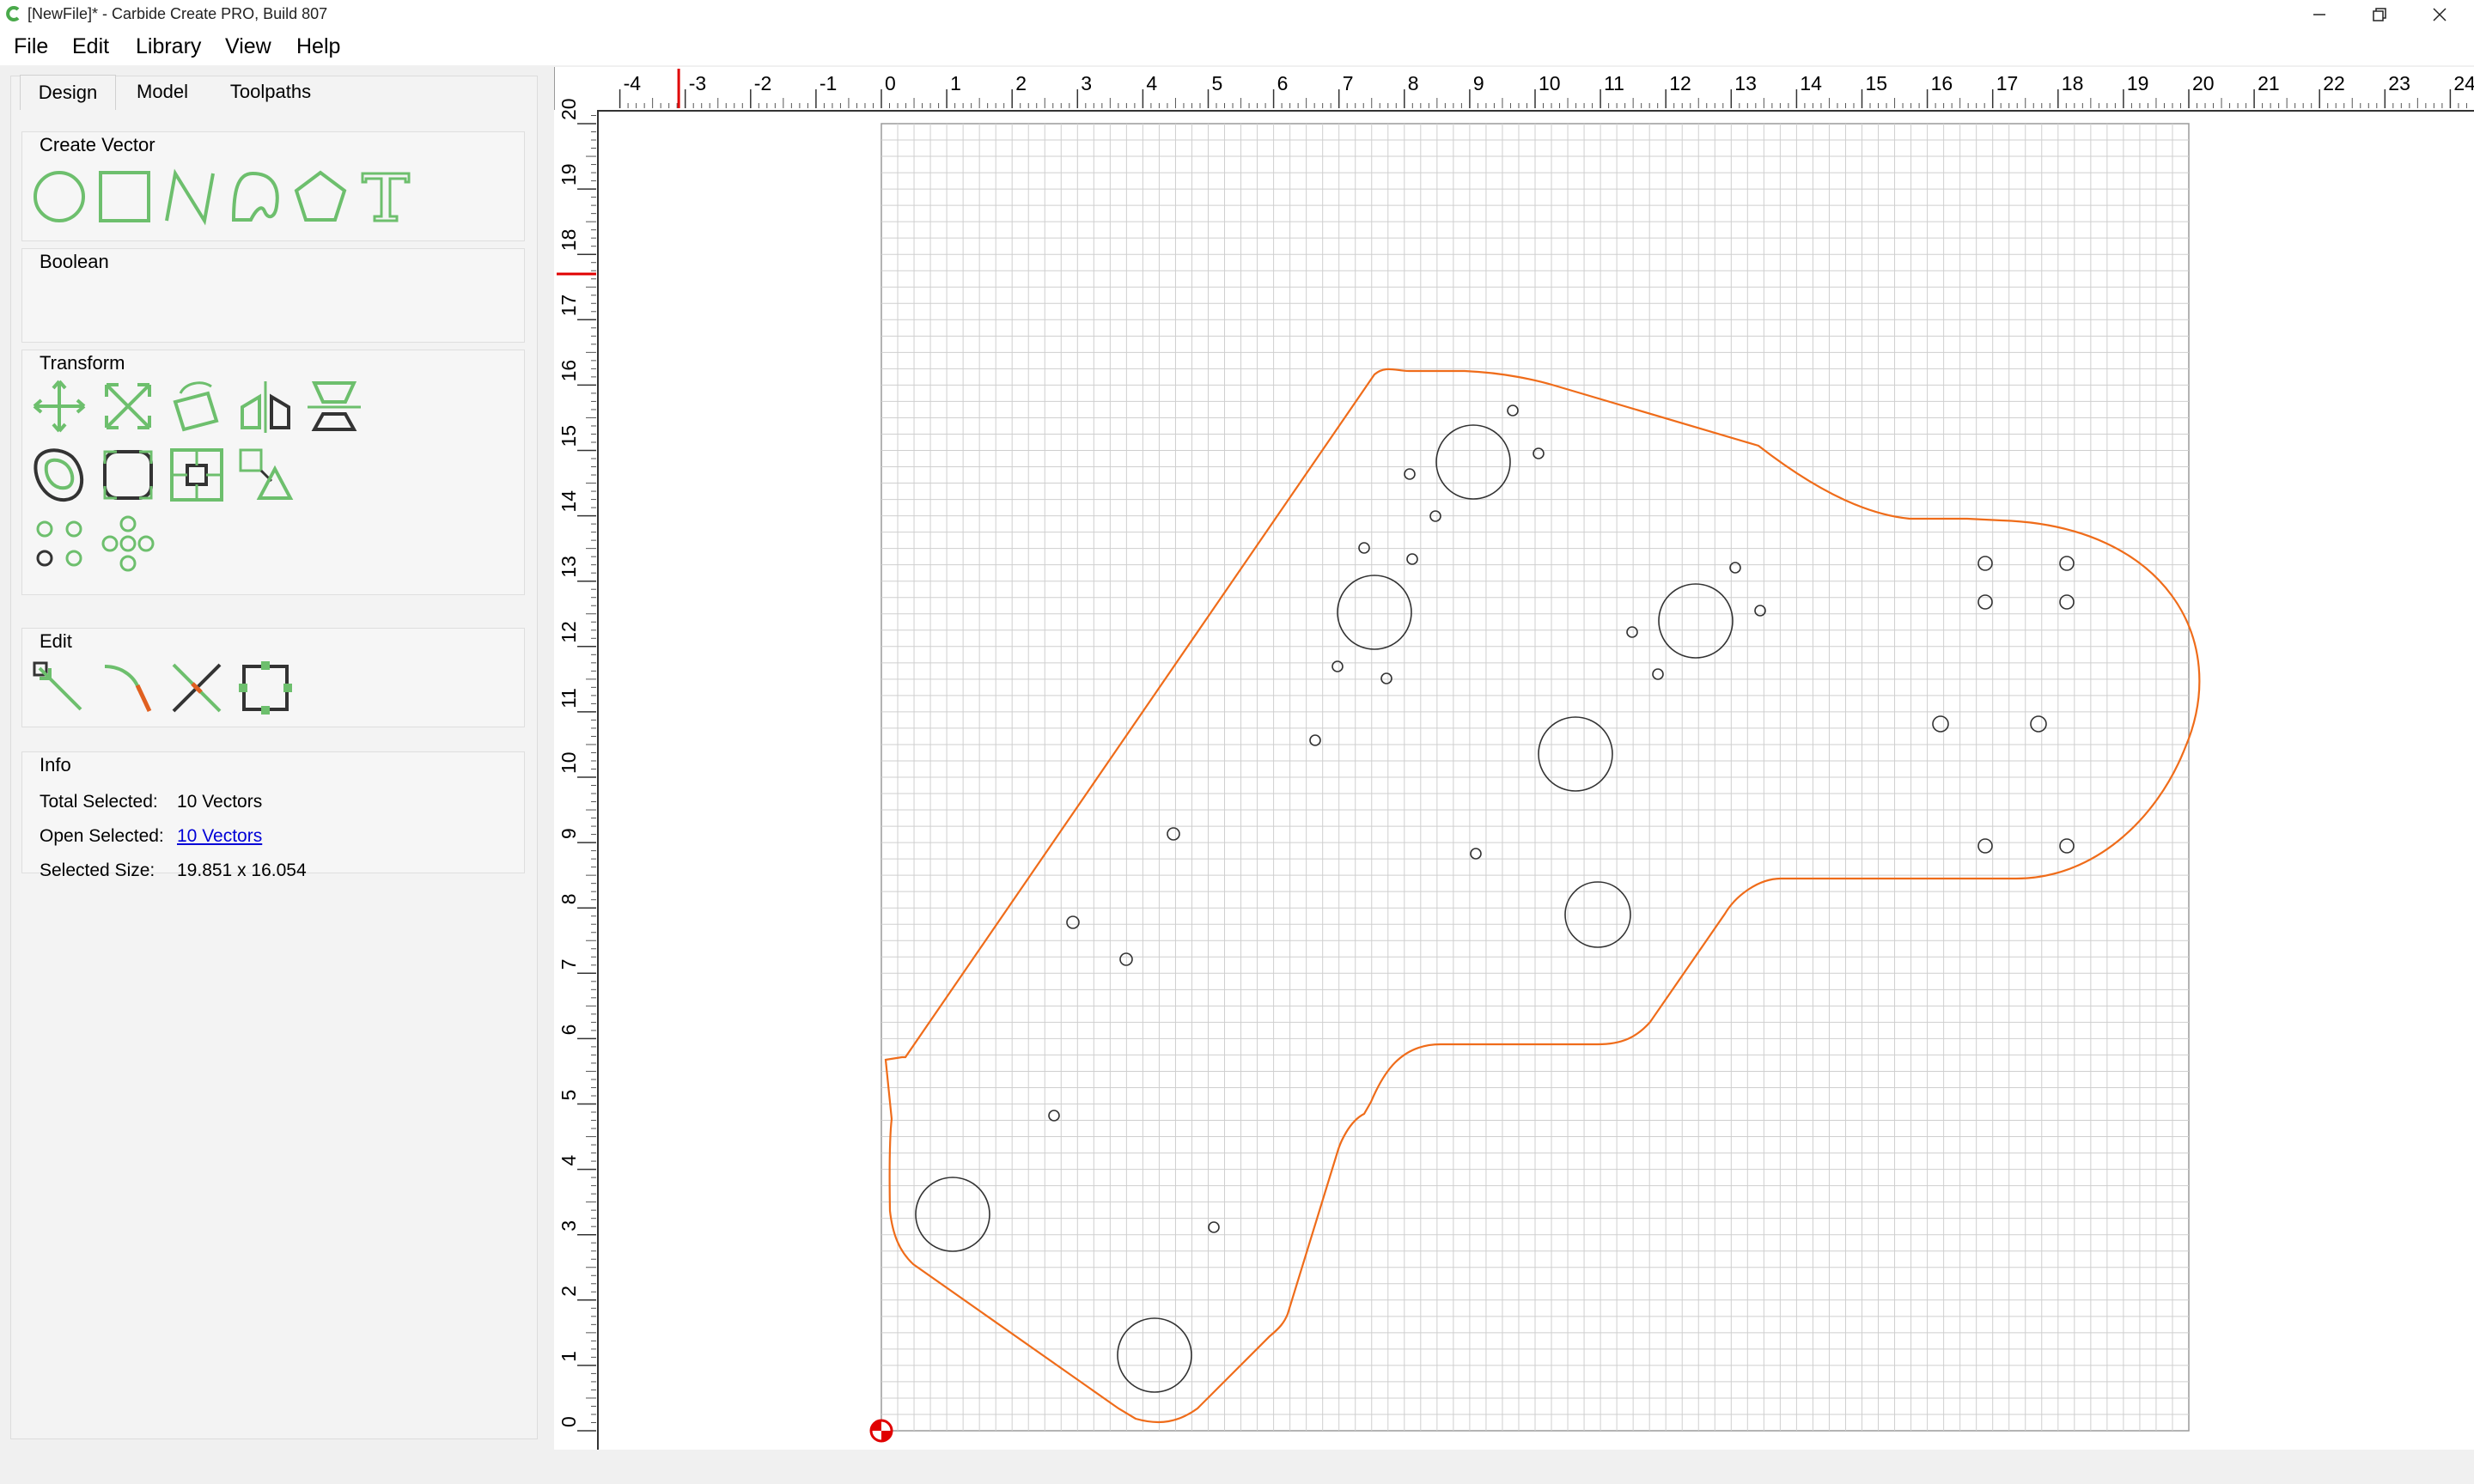 This screenshot has height=1484, width=2474. Describe the element at coordinates (569, 109) in the screenshot. I see `ruler-y-label: 20` at that location.